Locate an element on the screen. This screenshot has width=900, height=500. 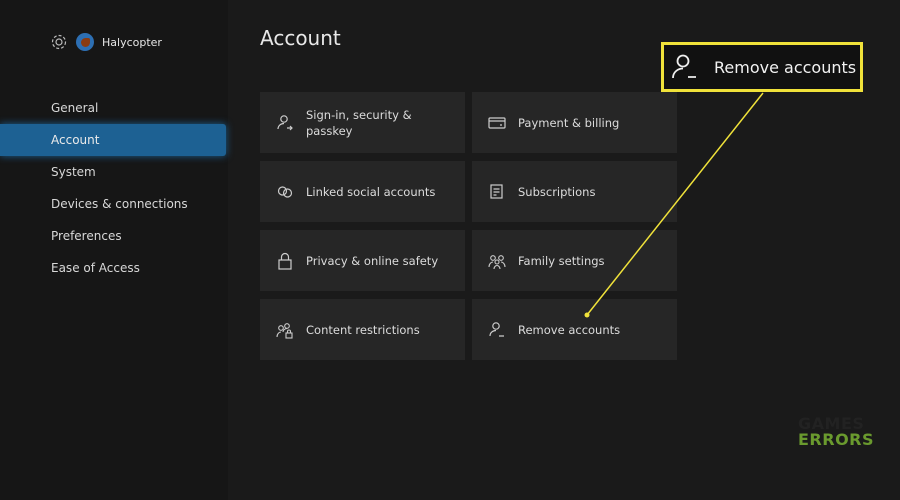
annotation-callout: Remove accounts is located at coordinates (762, 67).